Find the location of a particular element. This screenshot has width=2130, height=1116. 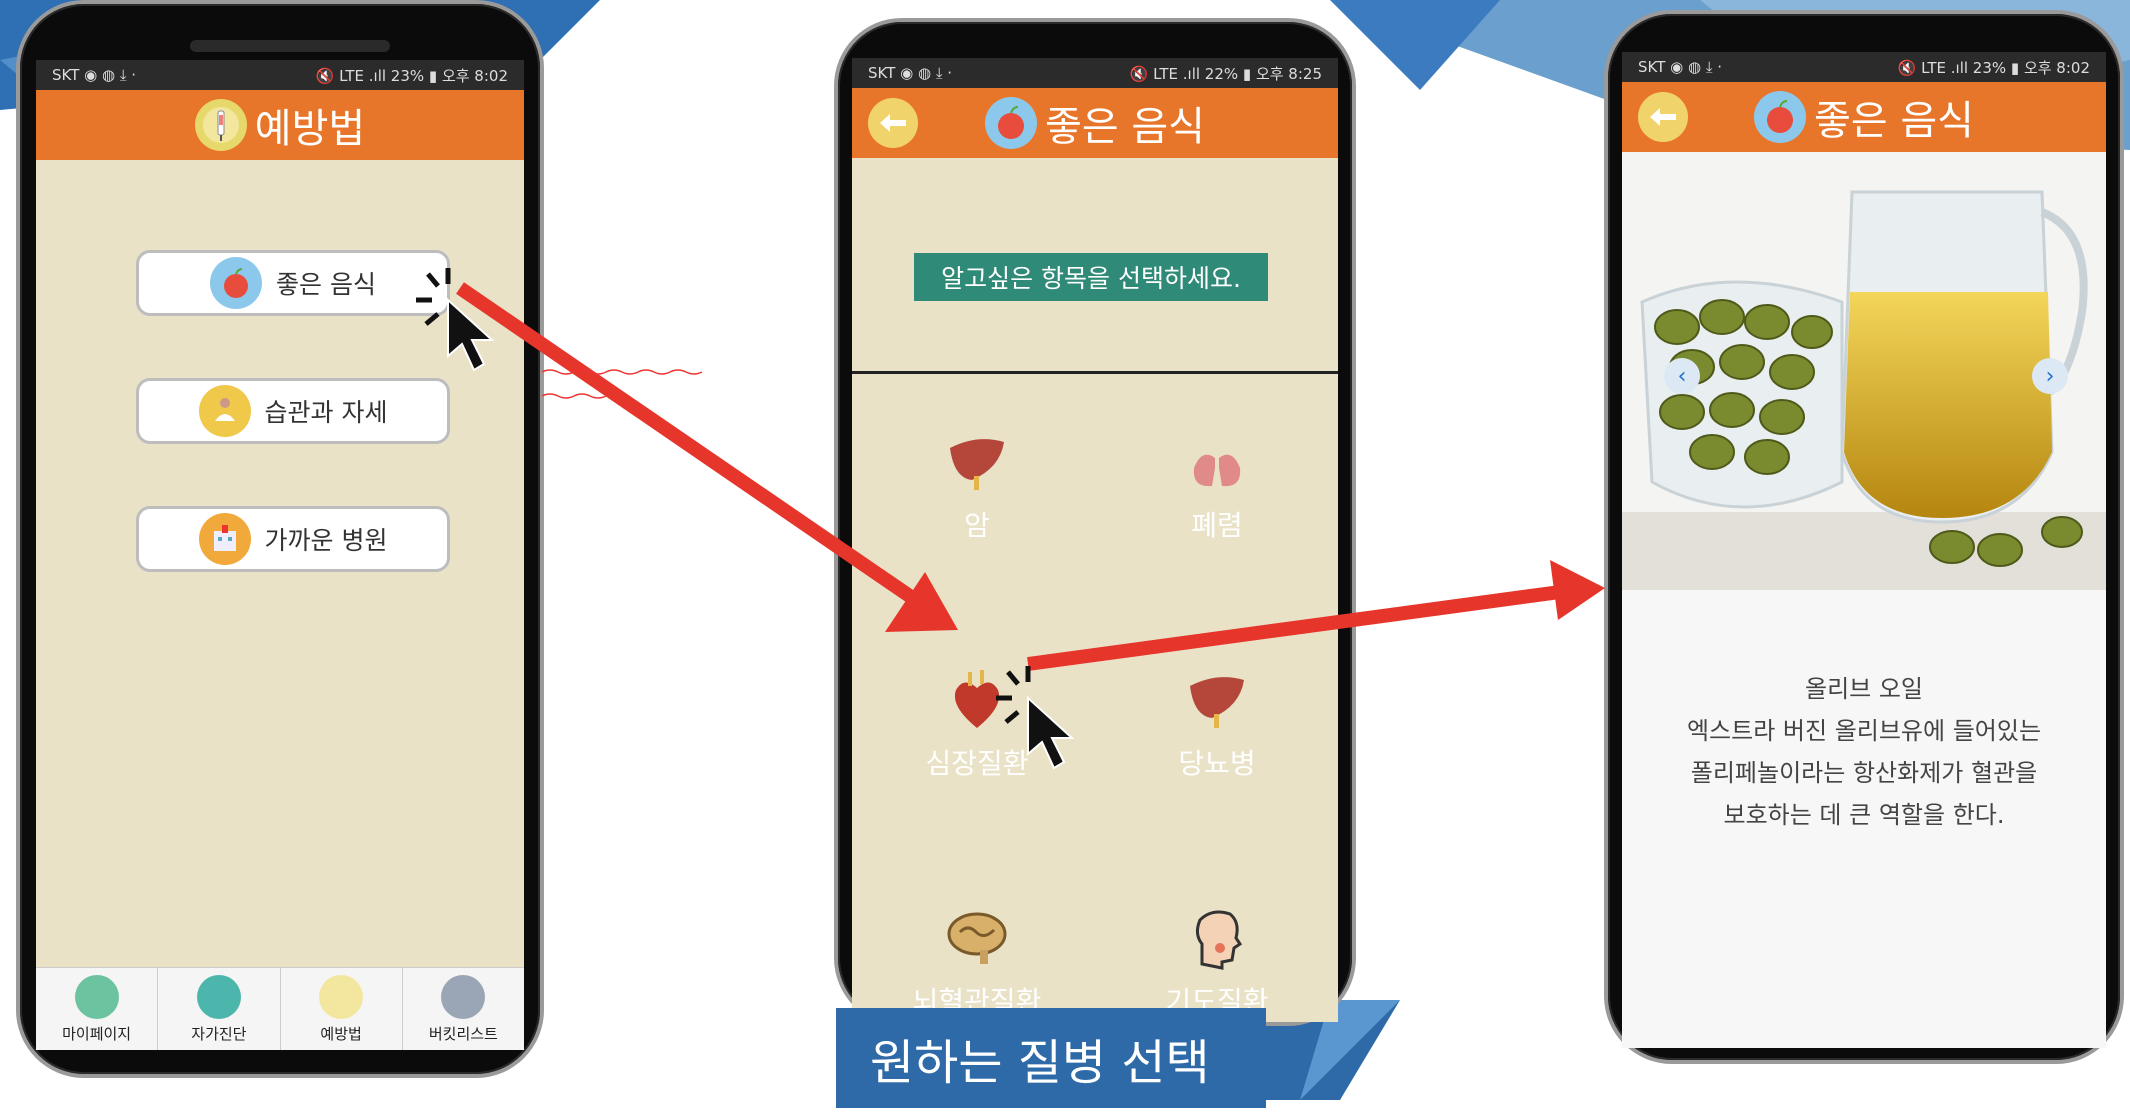

disease-heart-label: 심장질환 is located at coordinates (977, 763).